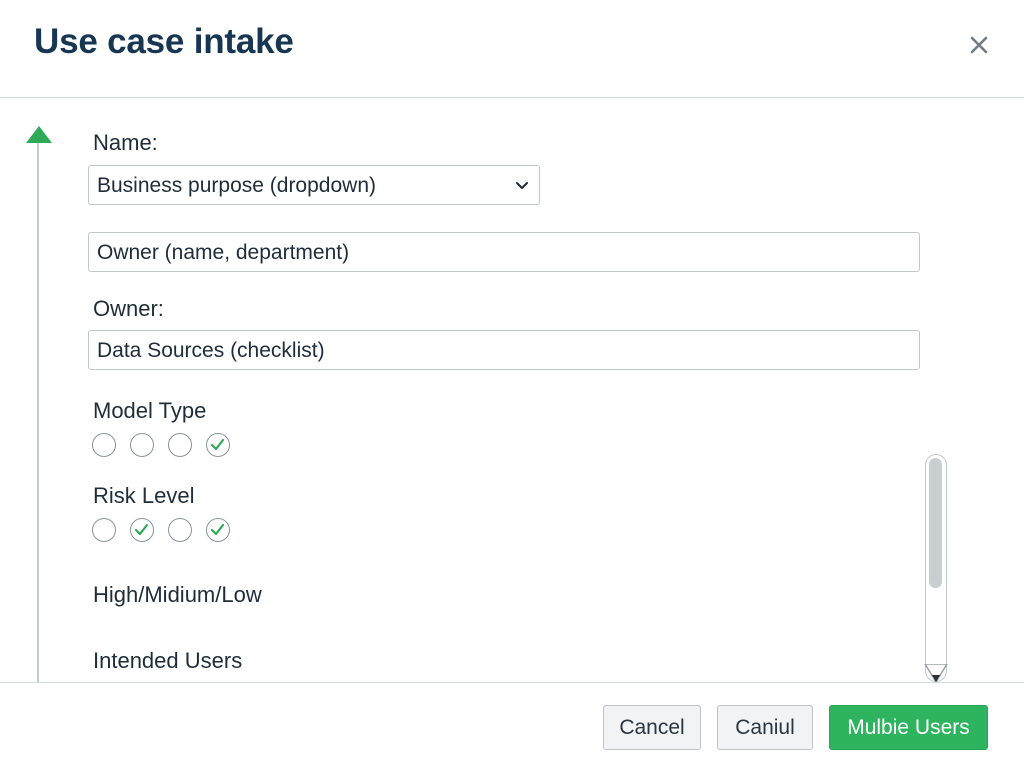 The width and height of the screenshot is (1024, 769). What do you see at coordinates (979, 45) in the screenshot?
I see `close-icon` at bounding box center [979, 45].